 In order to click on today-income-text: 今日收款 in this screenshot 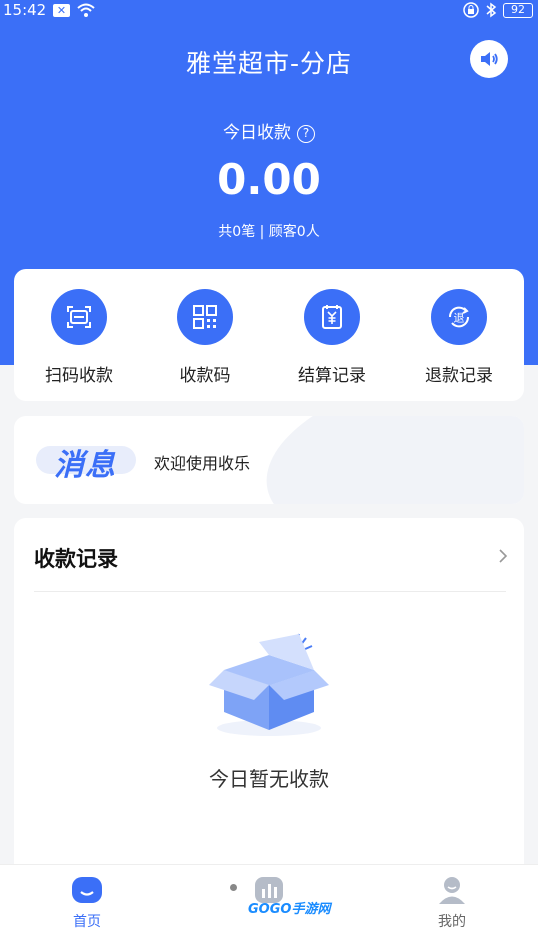, I will do `click(257, 133)`.